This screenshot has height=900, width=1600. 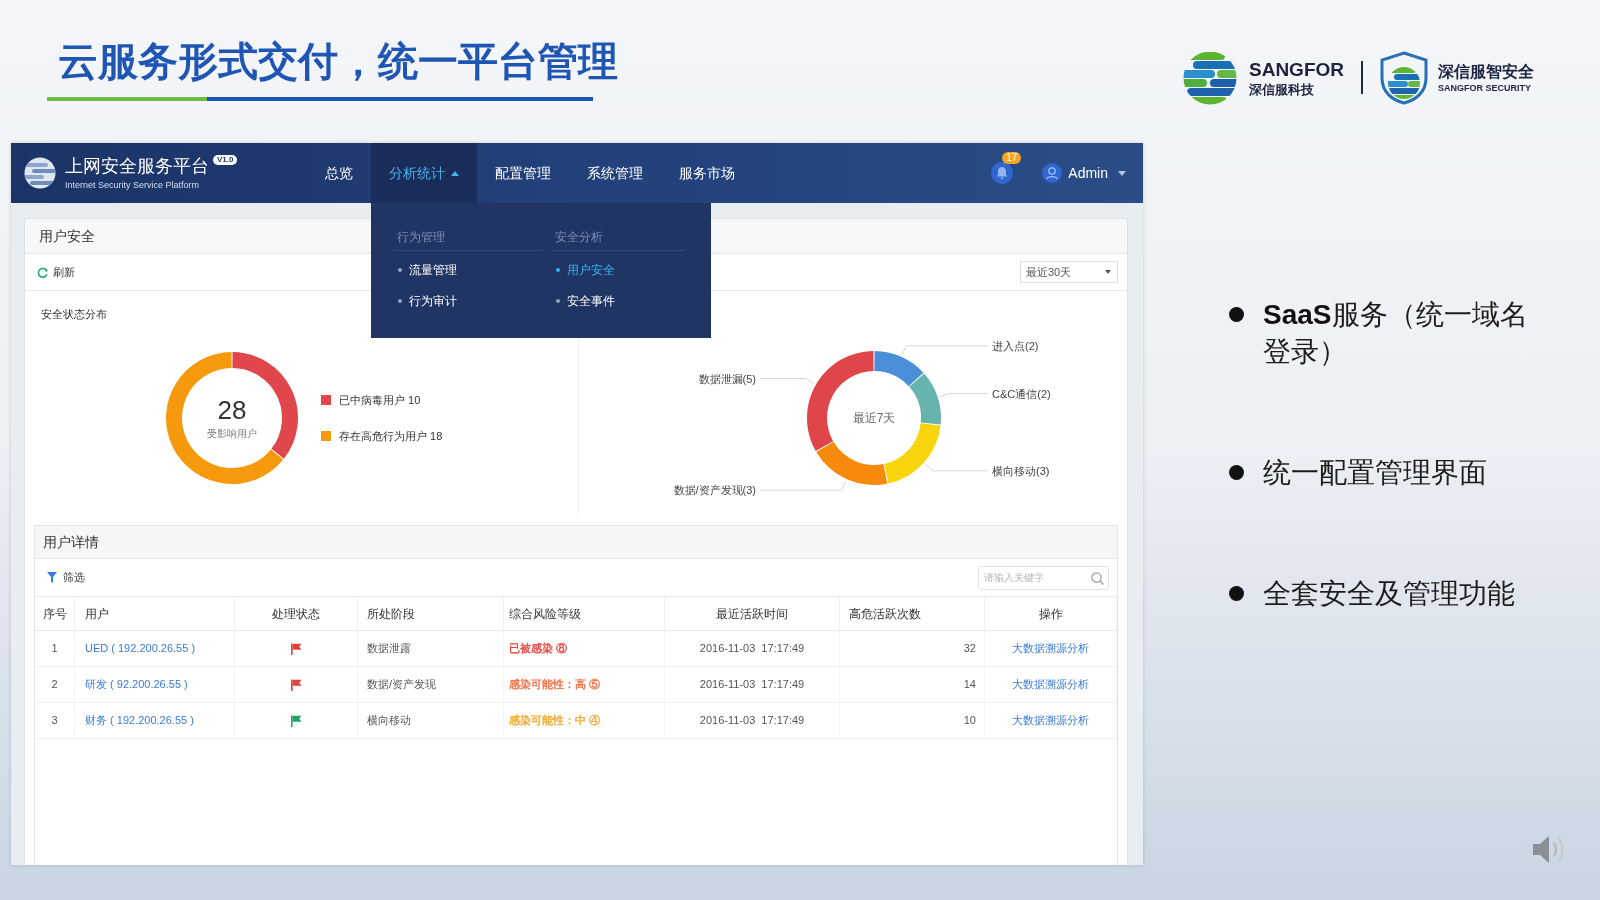 I want to click on shield-logo-icon, so click(x=1404, y=78).